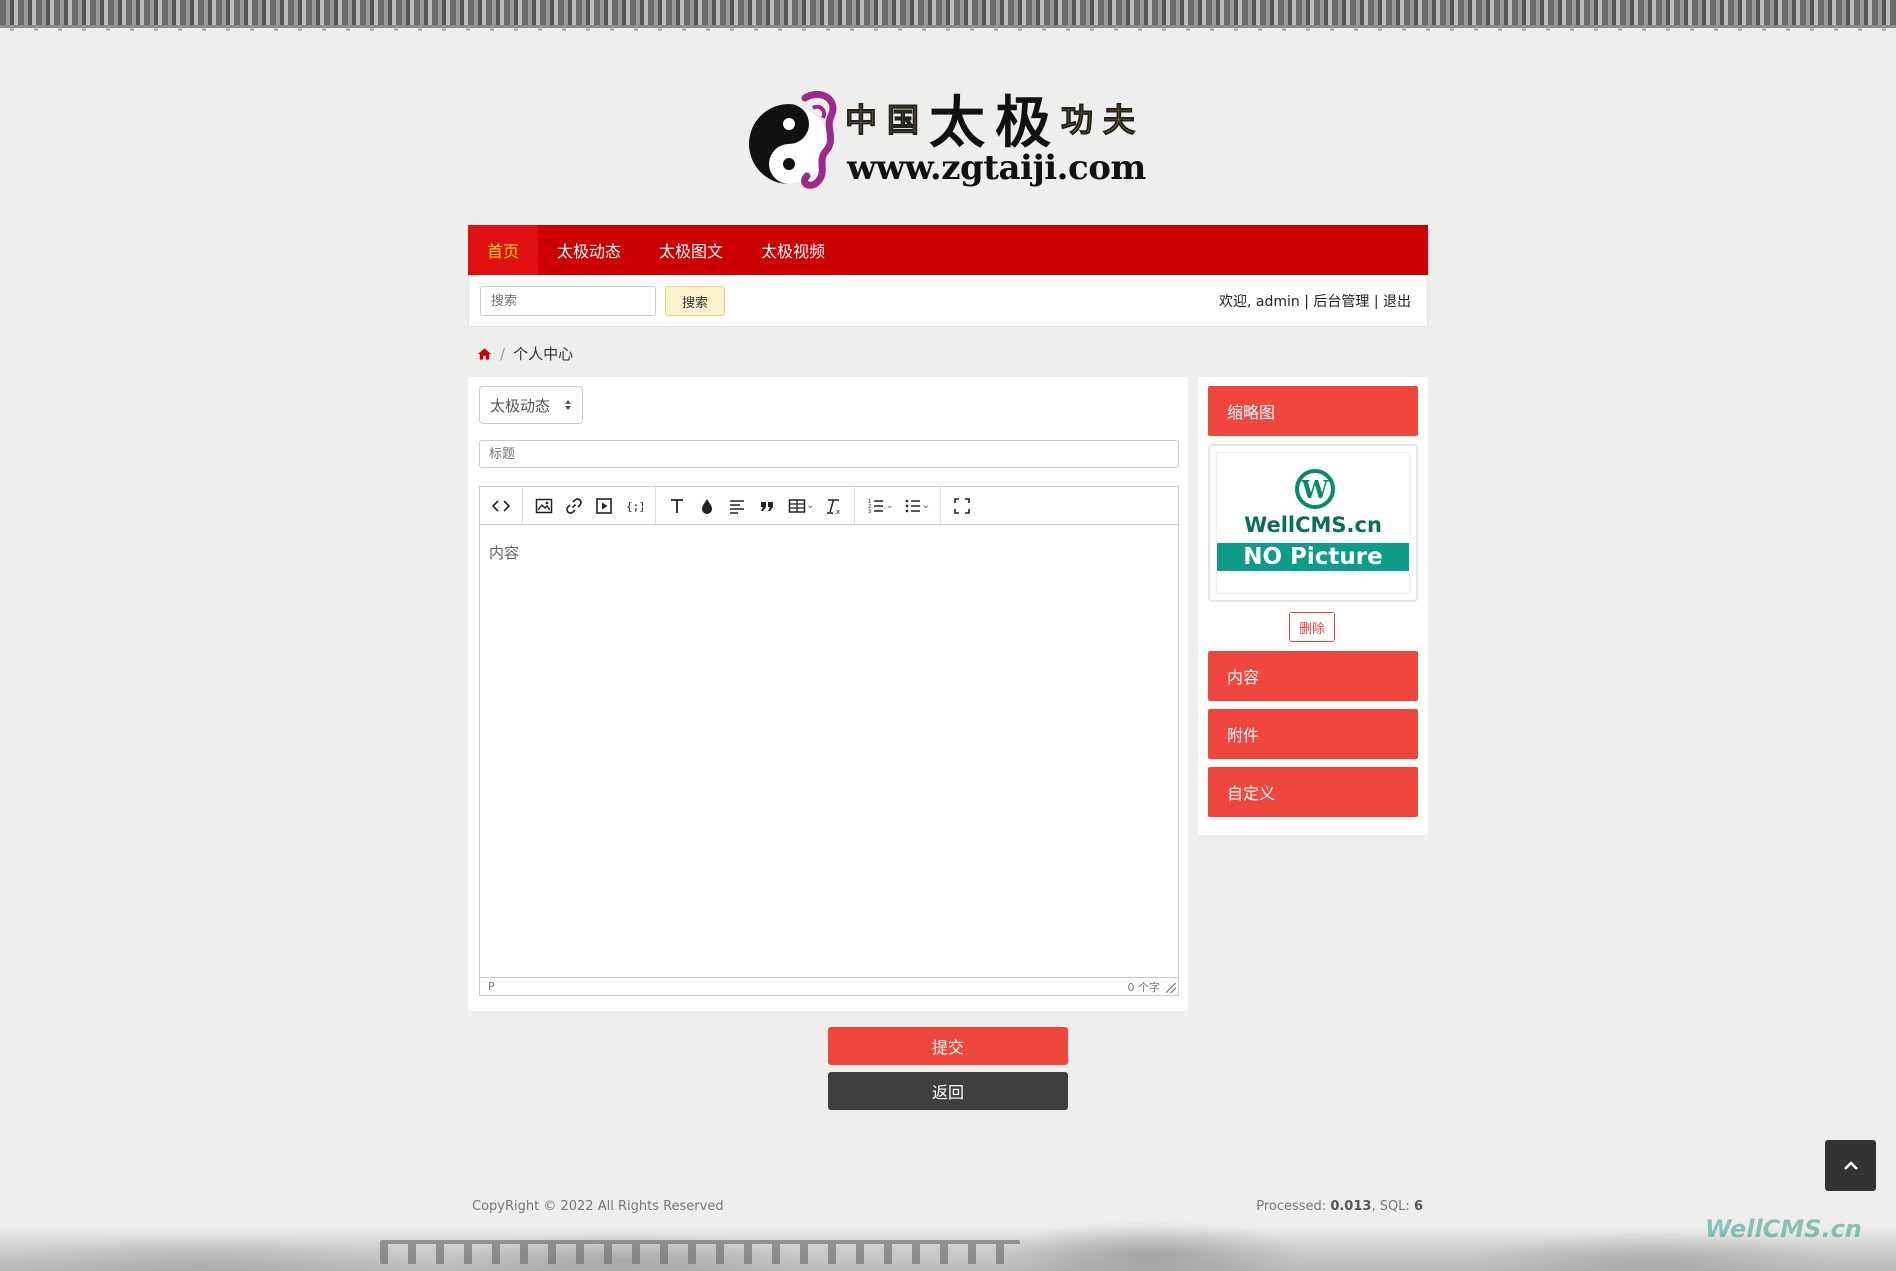  I want to click on processed-value: 0.013, so click(1351, 1206).